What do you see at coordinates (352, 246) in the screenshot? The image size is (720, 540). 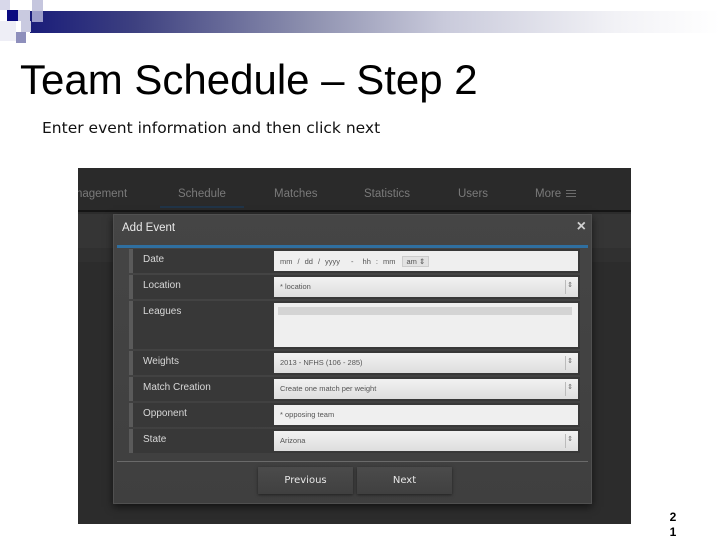 I see `dialog-header-divider` at bounding box center [352, 246].